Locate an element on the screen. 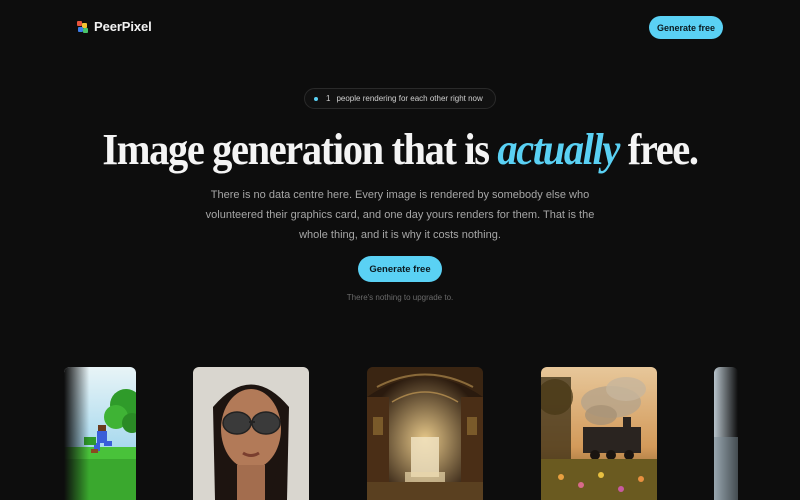 Image resolution: width=800 pixels, height=500 pixels. brand-name: PeerPixel is located at coordinates (123, 26).